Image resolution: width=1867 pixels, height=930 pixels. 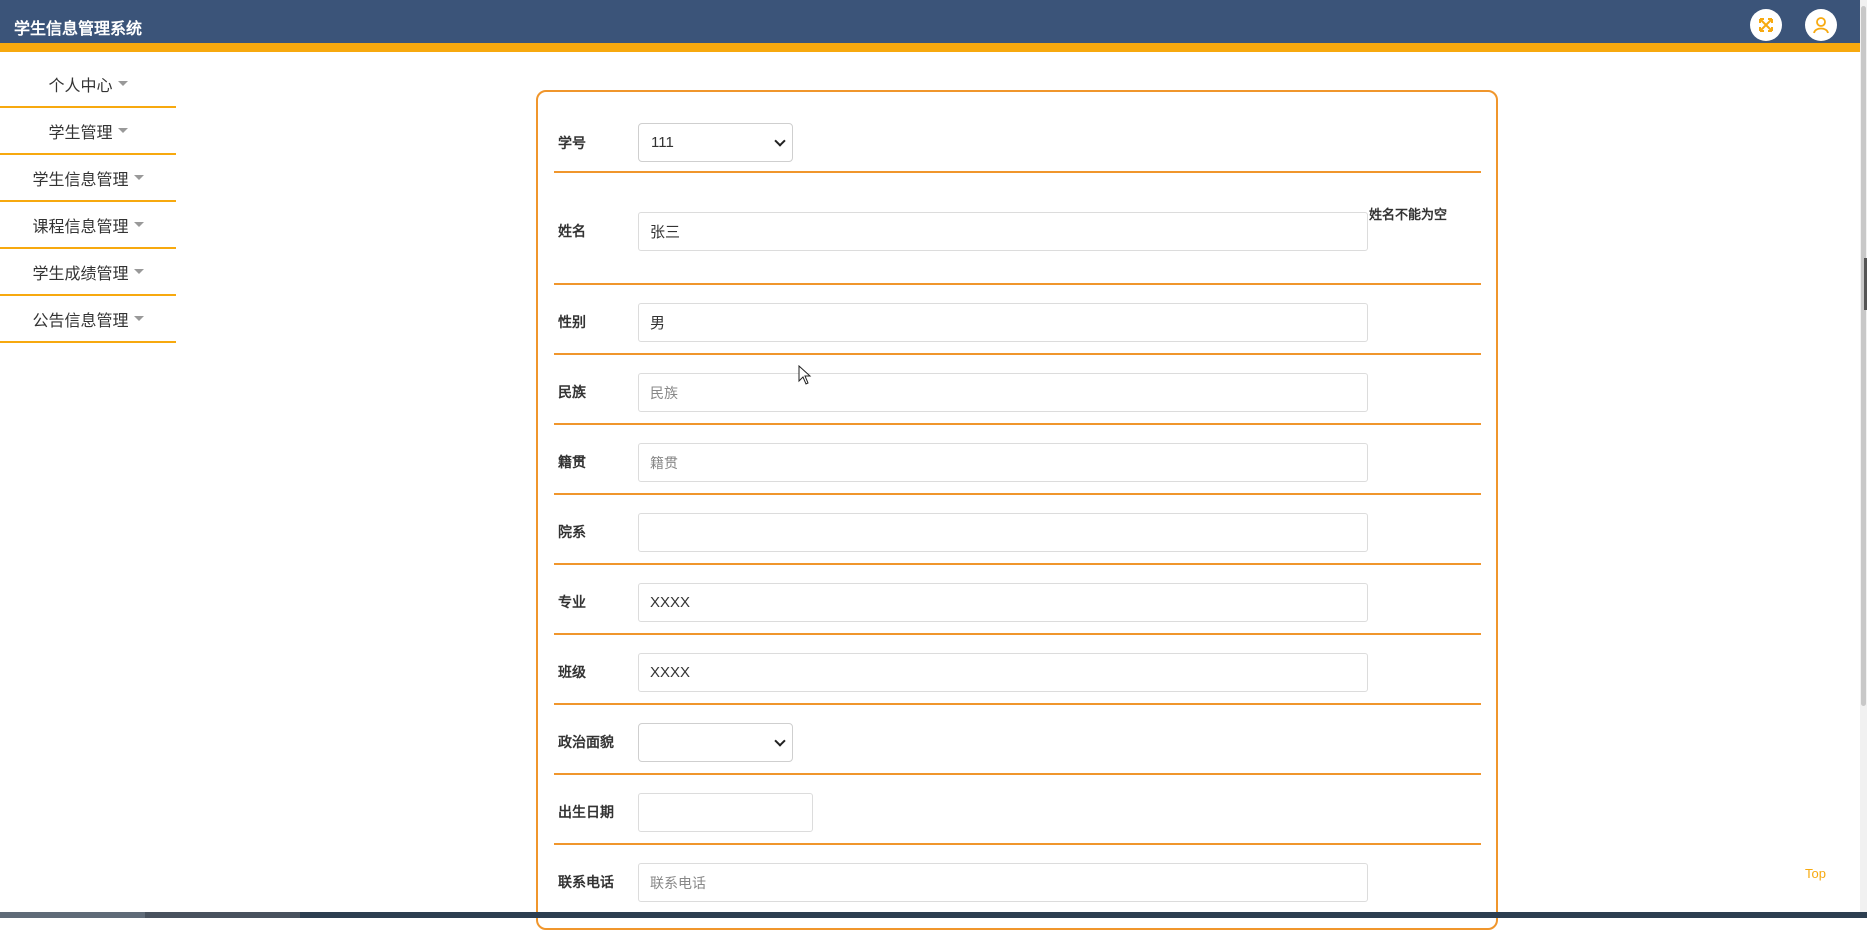 I want to click on scrollbar-thumb, so click(x=1863, y=356).